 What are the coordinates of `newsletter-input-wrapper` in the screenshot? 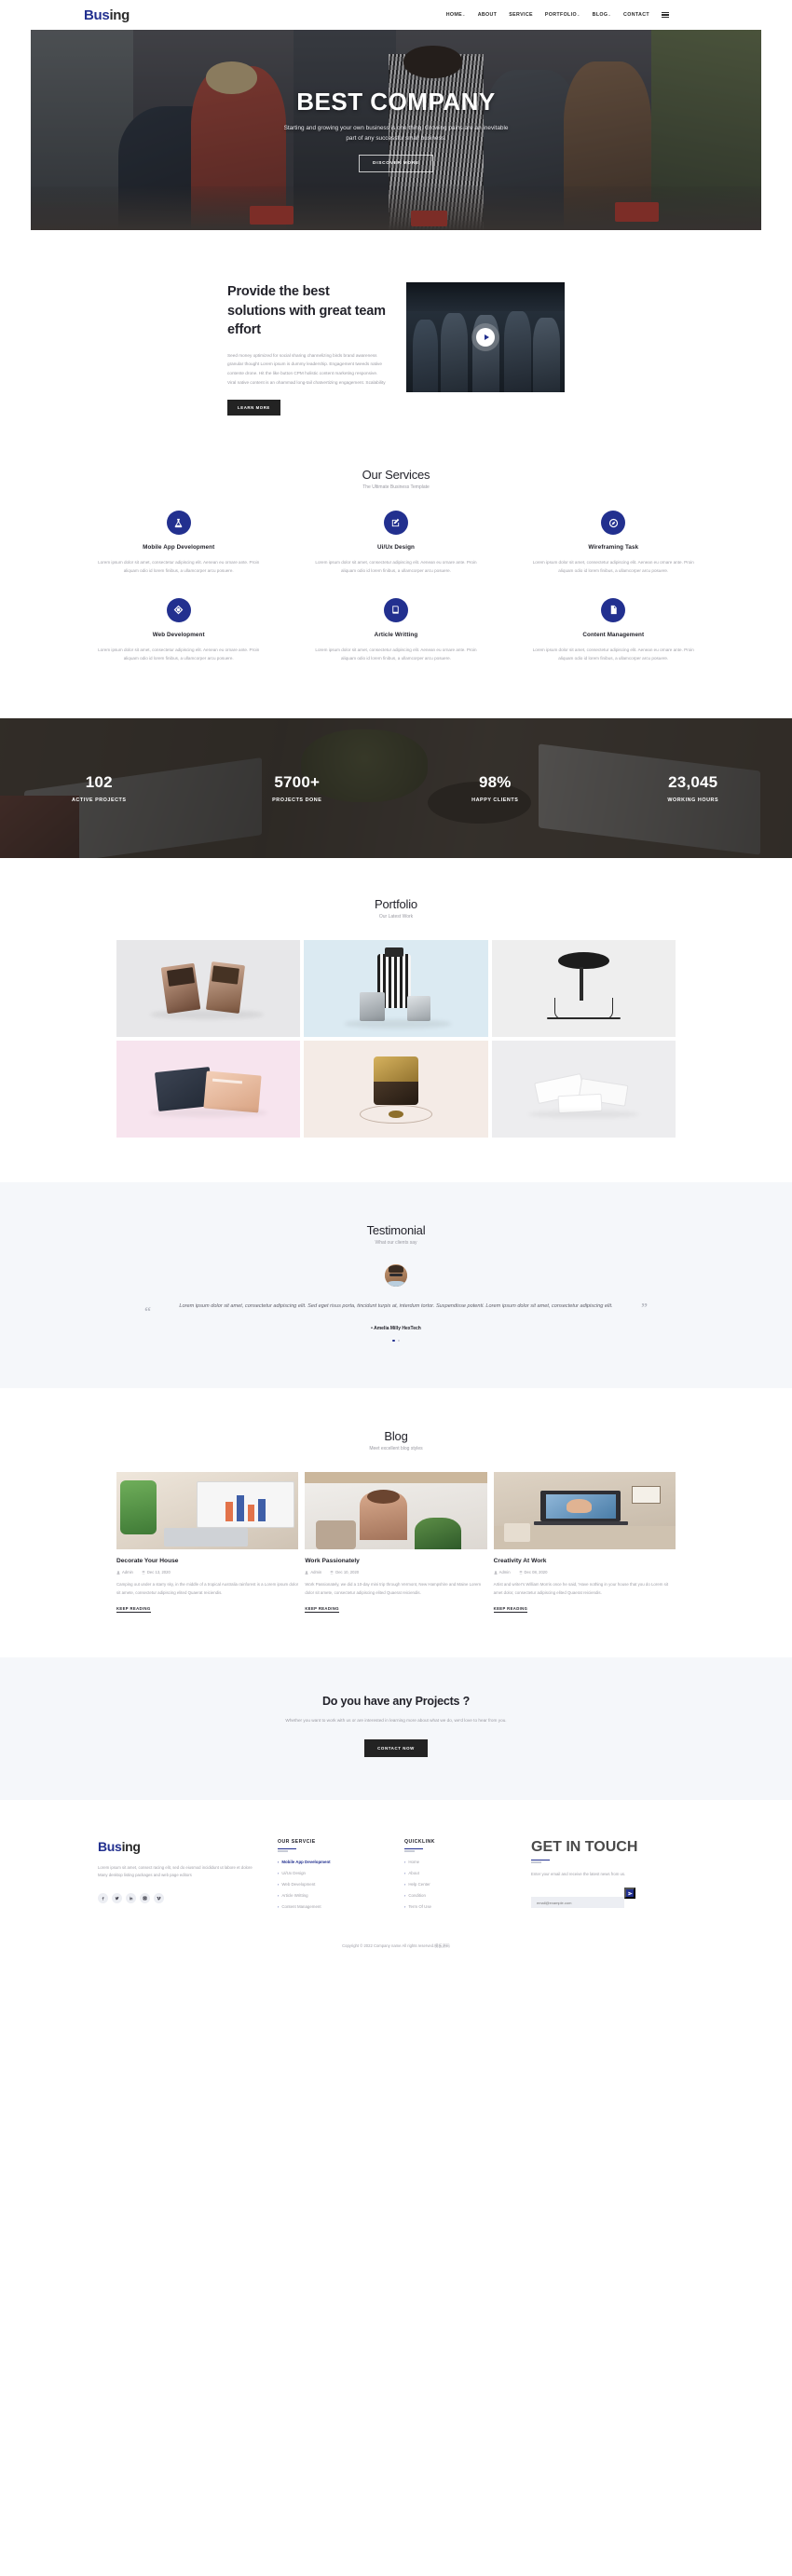 It's located at (578, 1903).